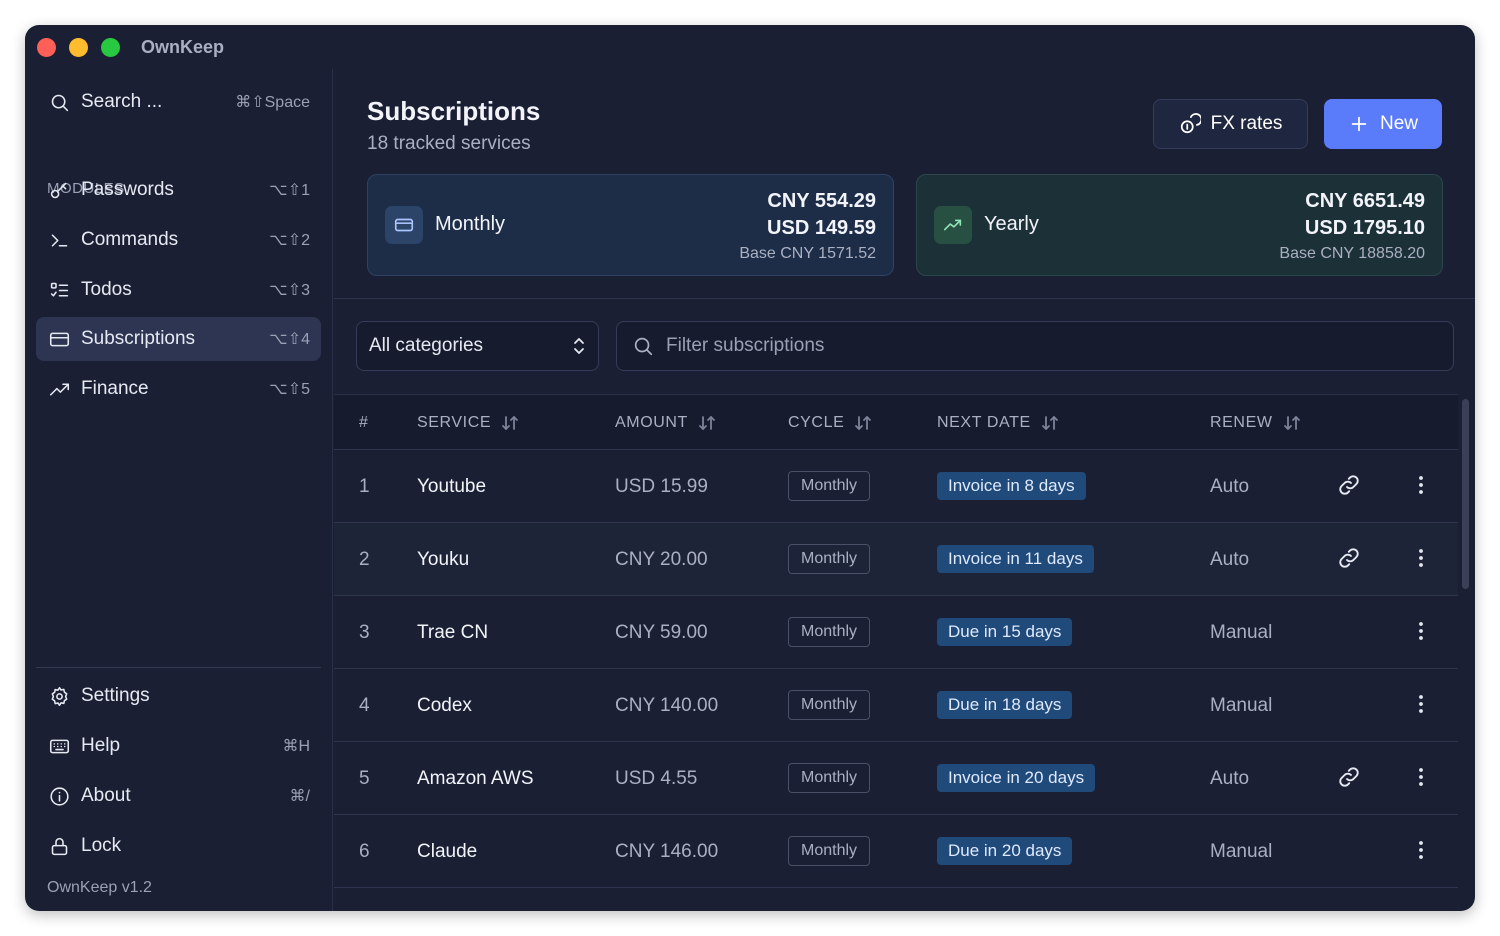  Describe the element at coordinates (272, 102) in the screenshot. I see `search-shortcut: ⌘⇧Space` at that location.